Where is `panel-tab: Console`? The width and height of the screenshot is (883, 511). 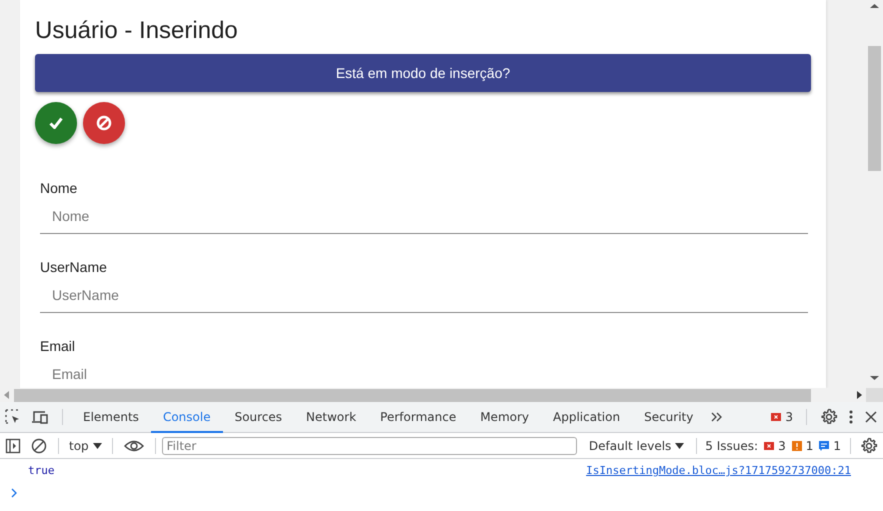 panel-tab: Console is located at coordinates (186, 417).